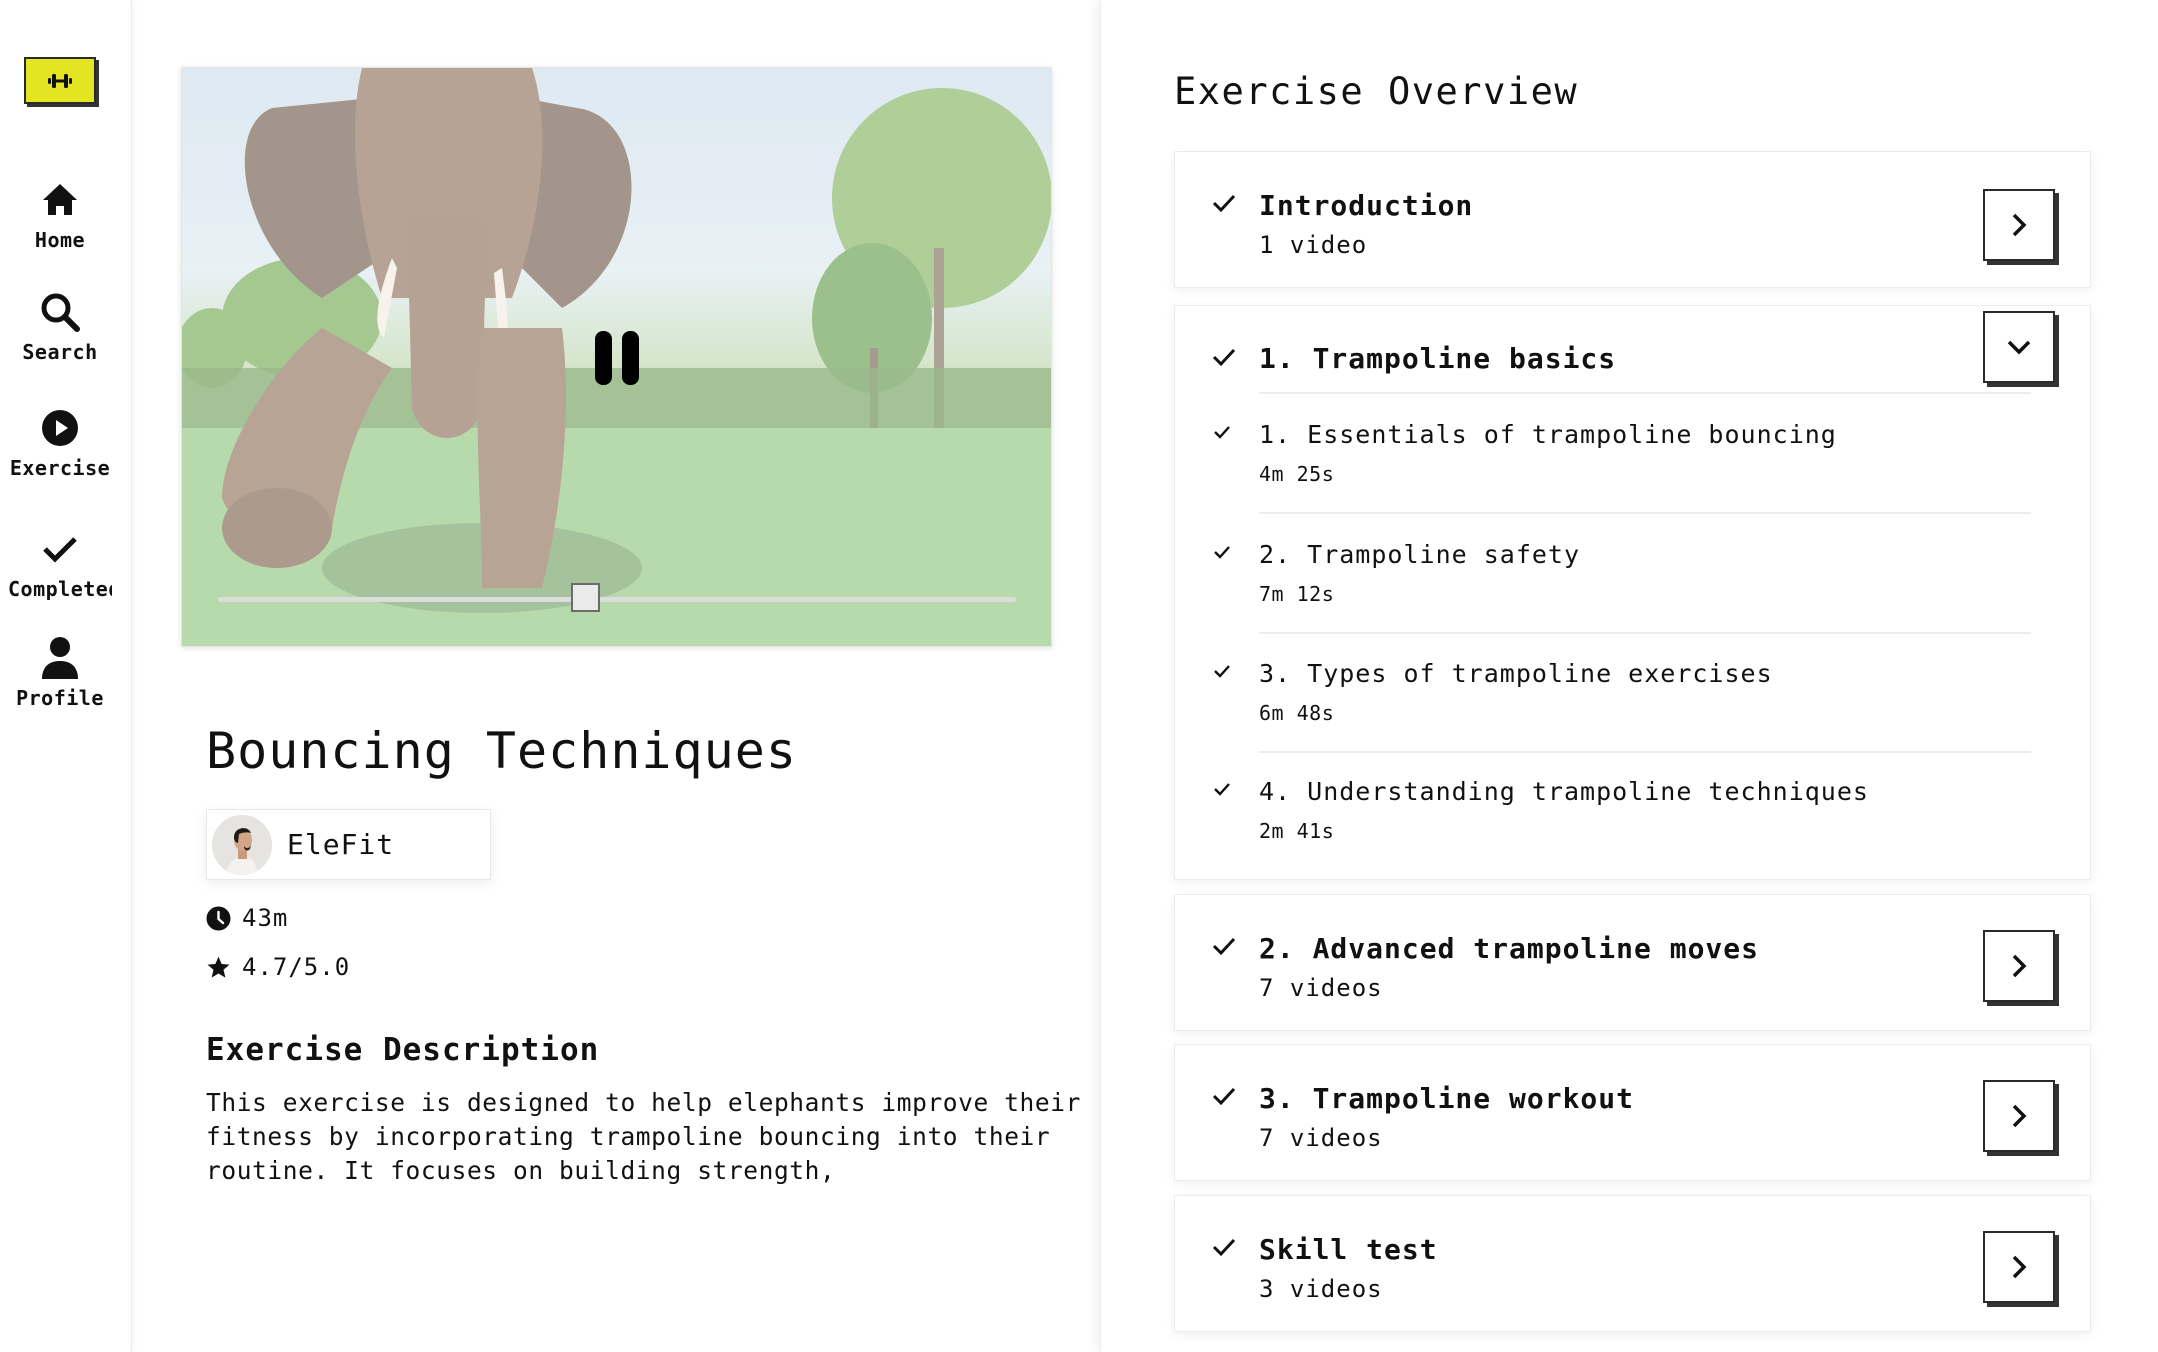  What do you see at coordinates (403, 1050) in the screenshot?
I see `description-heading: Exercise Description` at bounding box center [403, 1050].